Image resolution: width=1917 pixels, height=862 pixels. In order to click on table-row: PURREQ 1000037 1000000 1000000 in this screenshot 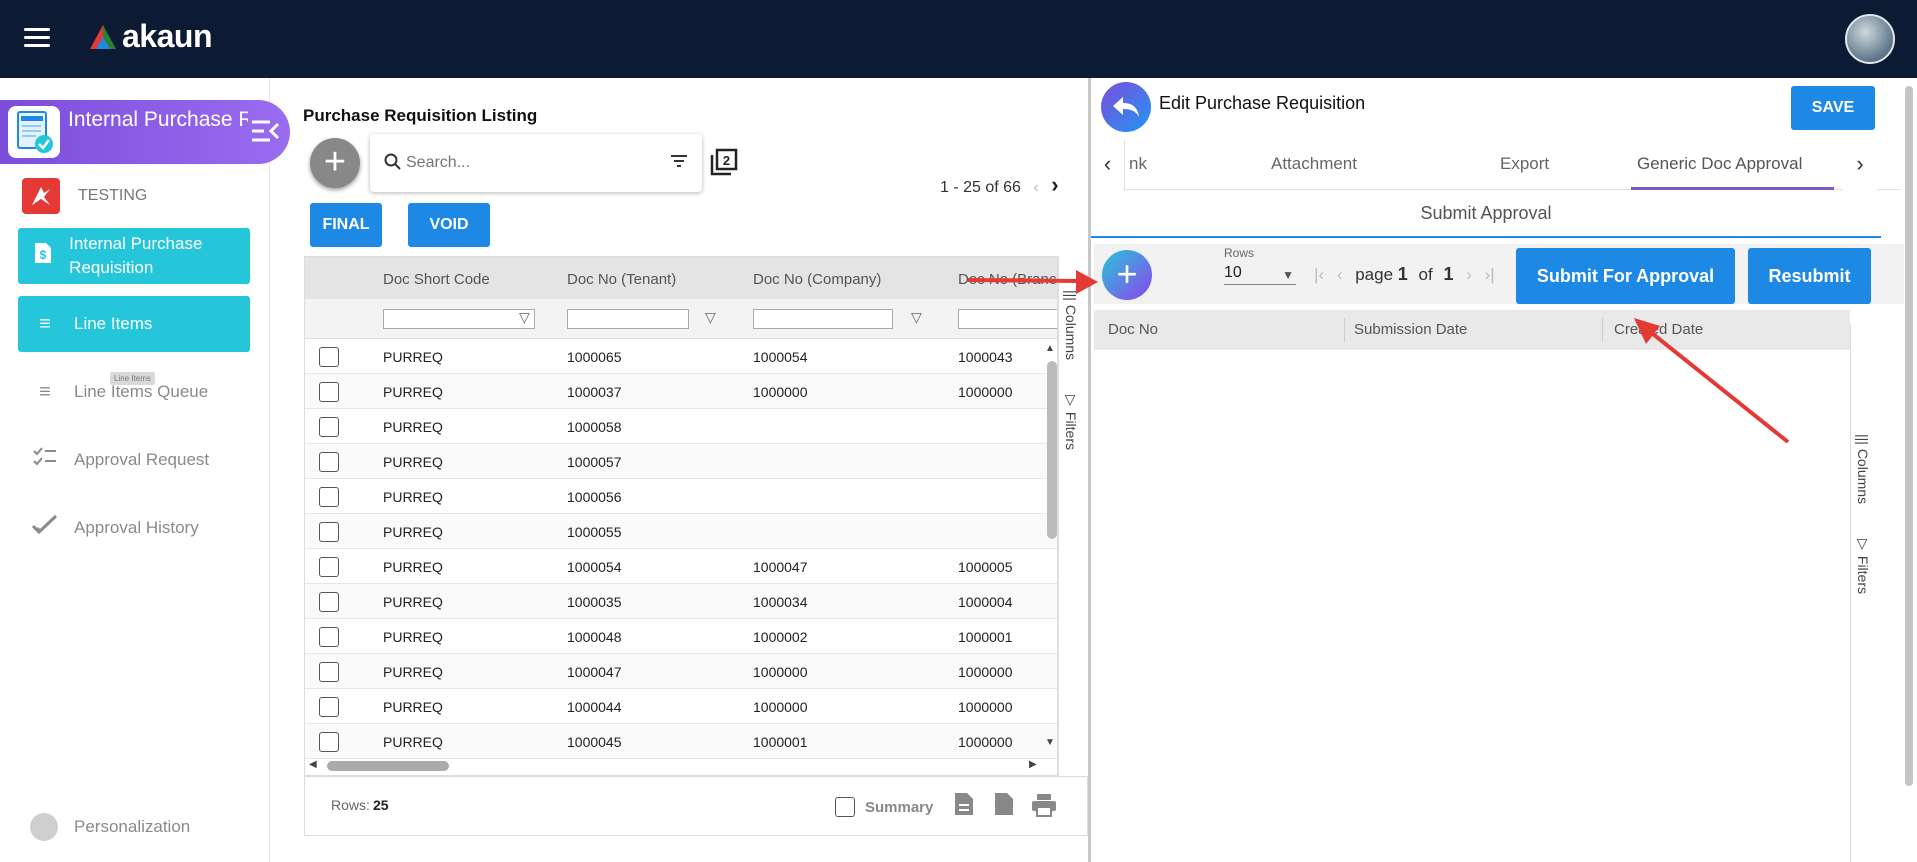, I will do `click(681, 391)`.